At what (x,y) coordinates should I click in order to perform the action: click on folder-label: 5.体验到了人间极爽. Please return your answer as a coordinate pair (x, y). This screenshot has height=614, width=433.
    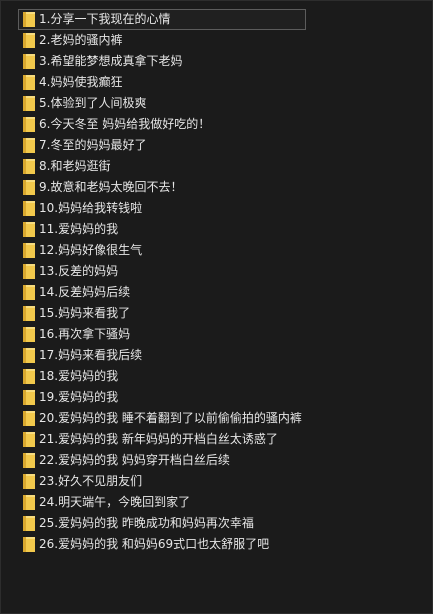
    Looking at the image, I should click on (93, 103).